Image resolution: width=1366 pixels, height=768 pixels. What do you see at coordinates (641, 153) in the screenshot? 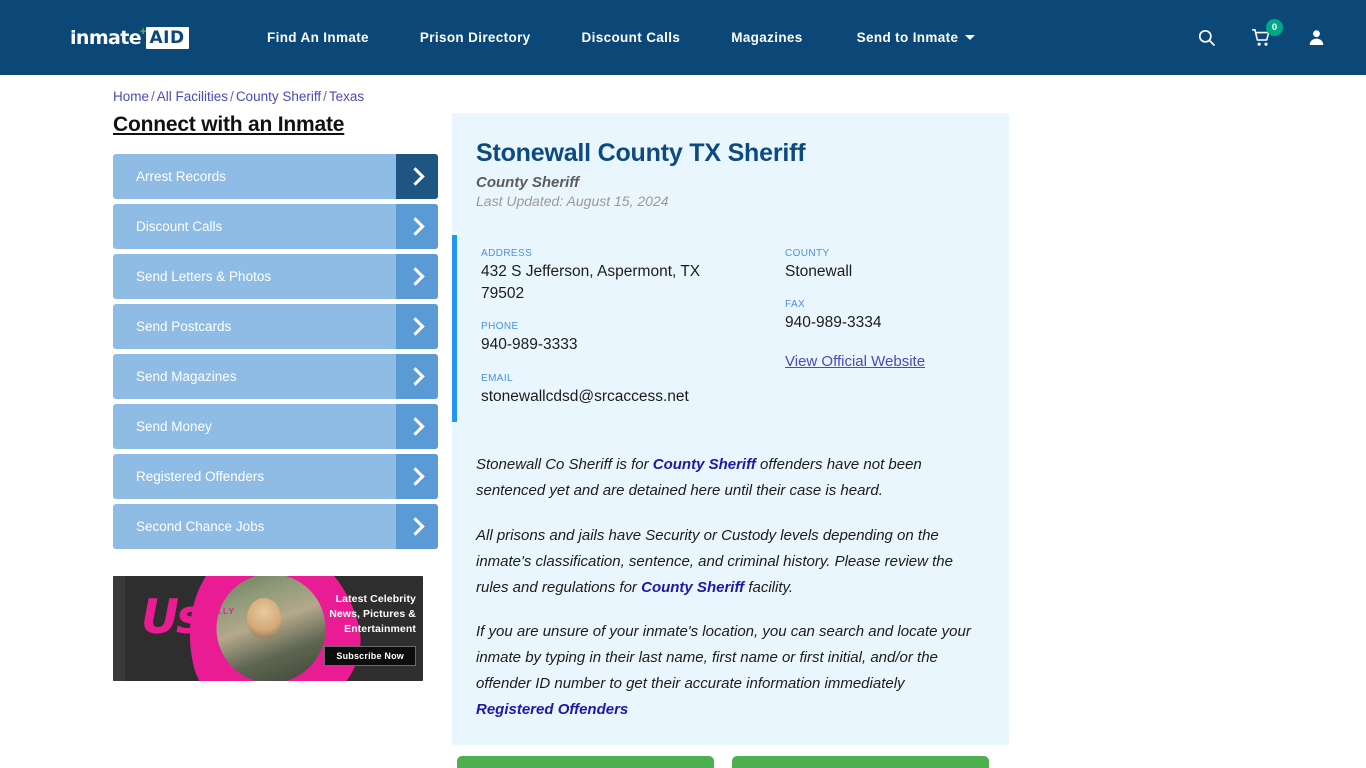
I see `page-title: Stonewall County TX Sheriff` at bounding box center [641, 153].